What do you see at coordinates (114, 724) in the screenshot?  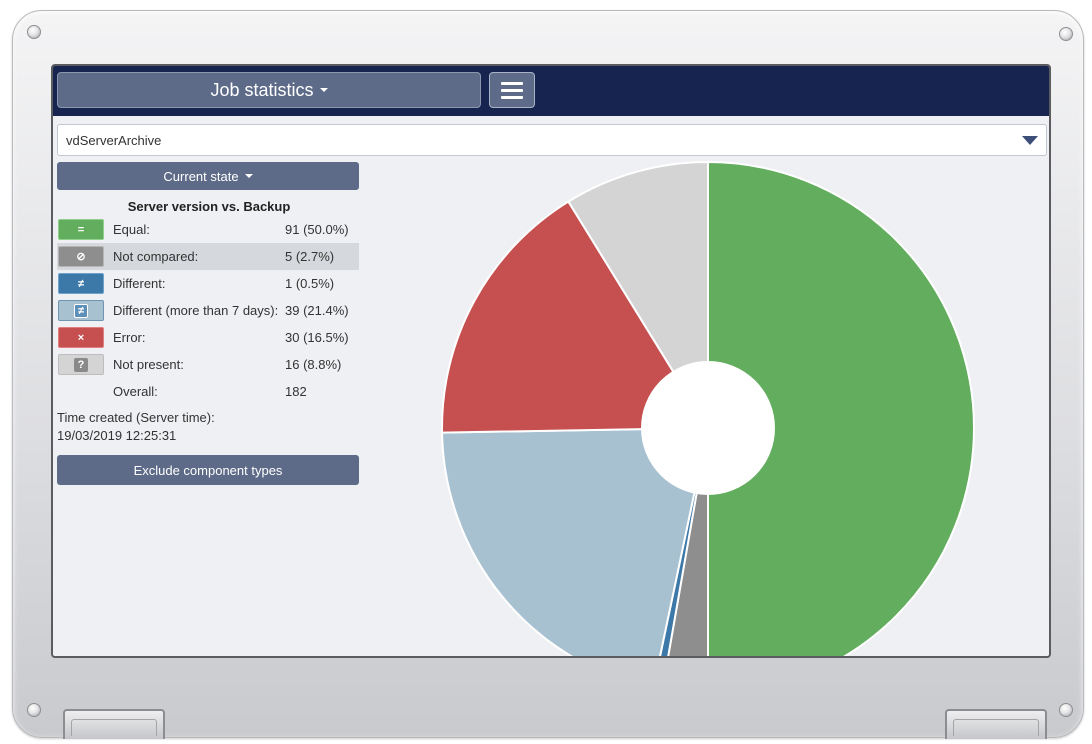 I see `device-foot-left` at bounding box center [114, 724].